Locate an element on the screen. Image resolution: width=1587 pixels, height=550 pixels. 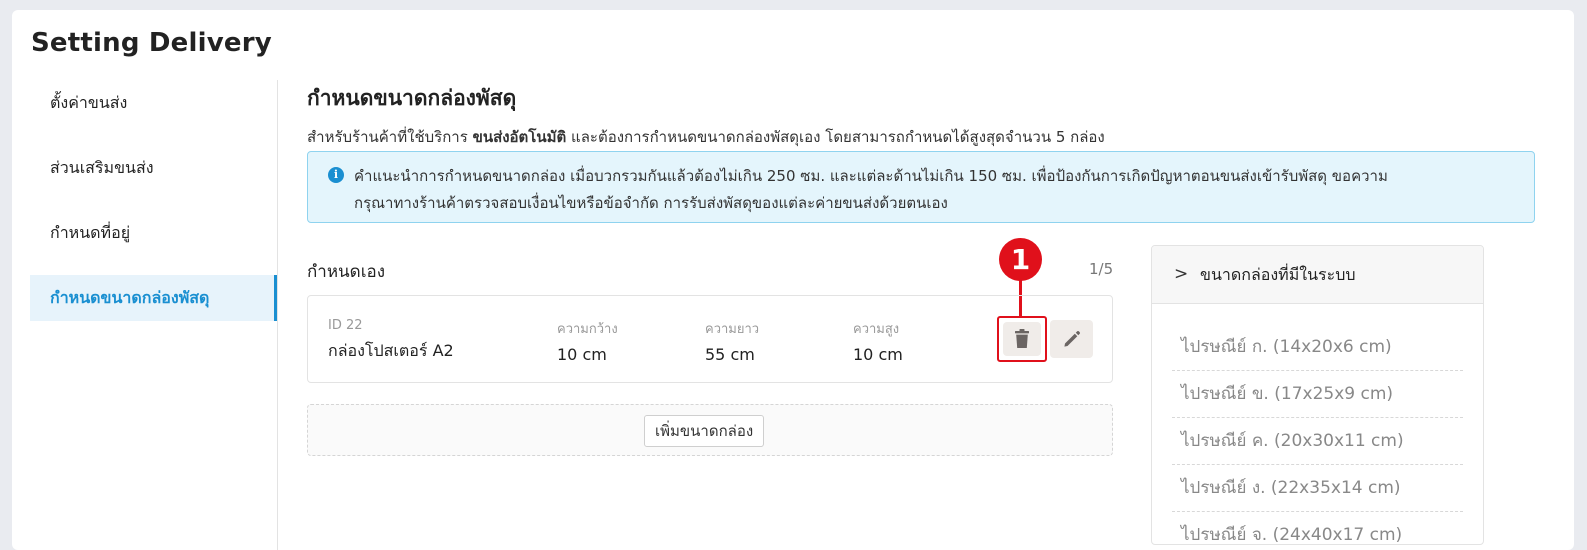
box-width-column: ความกว้าง 10 cm is located at coordinates (587, 341).